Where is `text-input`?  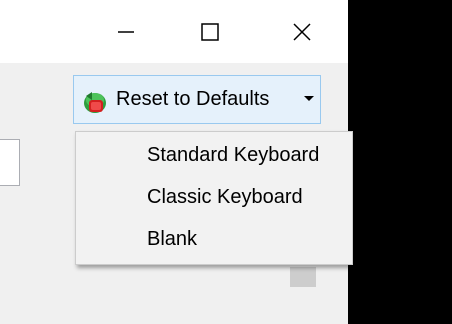
text-input is located at coordinates (10, 162).